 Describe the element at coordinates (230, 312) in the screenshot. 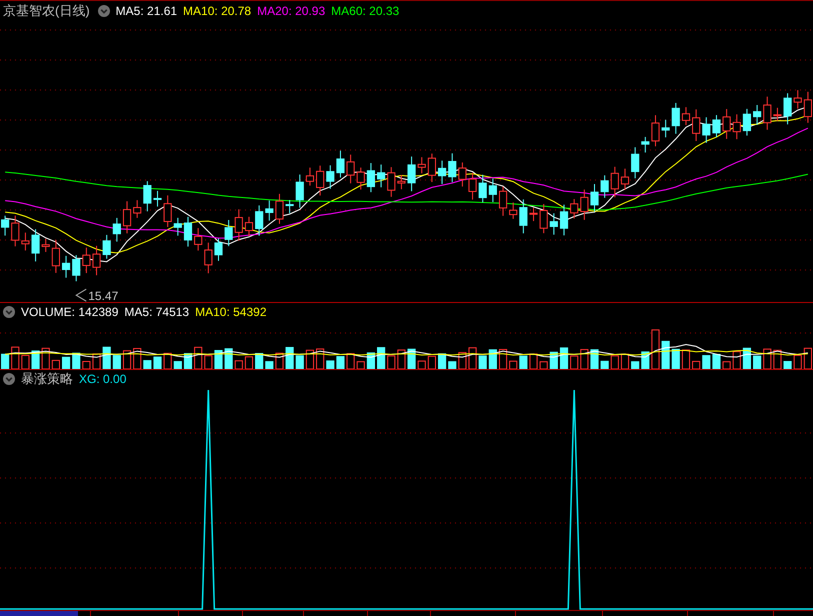

I see `indicator-value: MA10: 54392` at that location.